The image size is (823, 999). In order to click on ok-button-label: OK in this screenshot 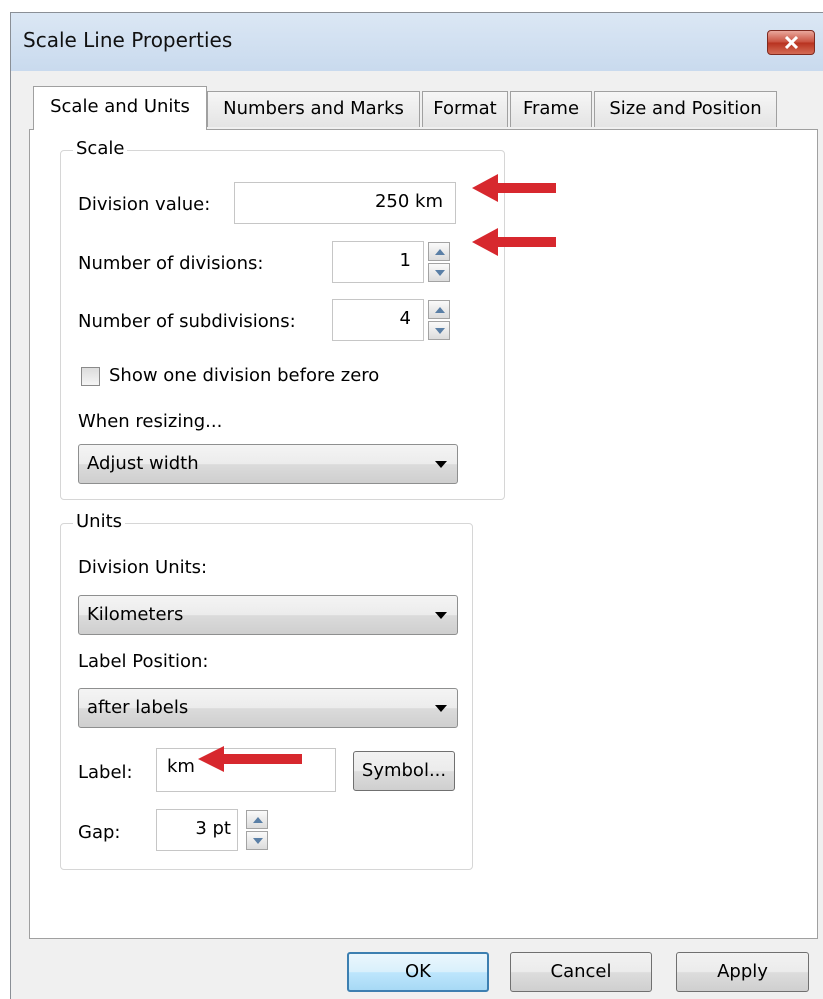, I will do `click(418, 971)`.